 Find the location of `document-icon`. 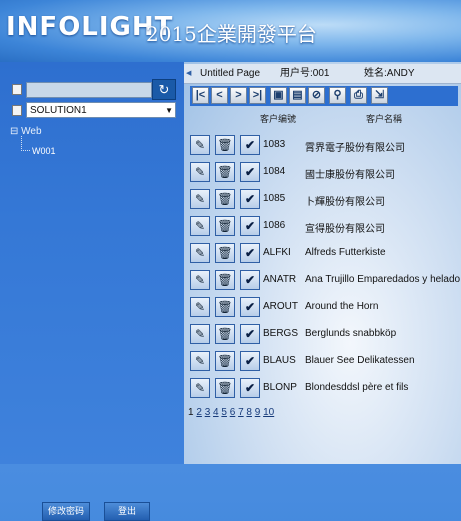

document-icon is located at coordinates (17, 110).